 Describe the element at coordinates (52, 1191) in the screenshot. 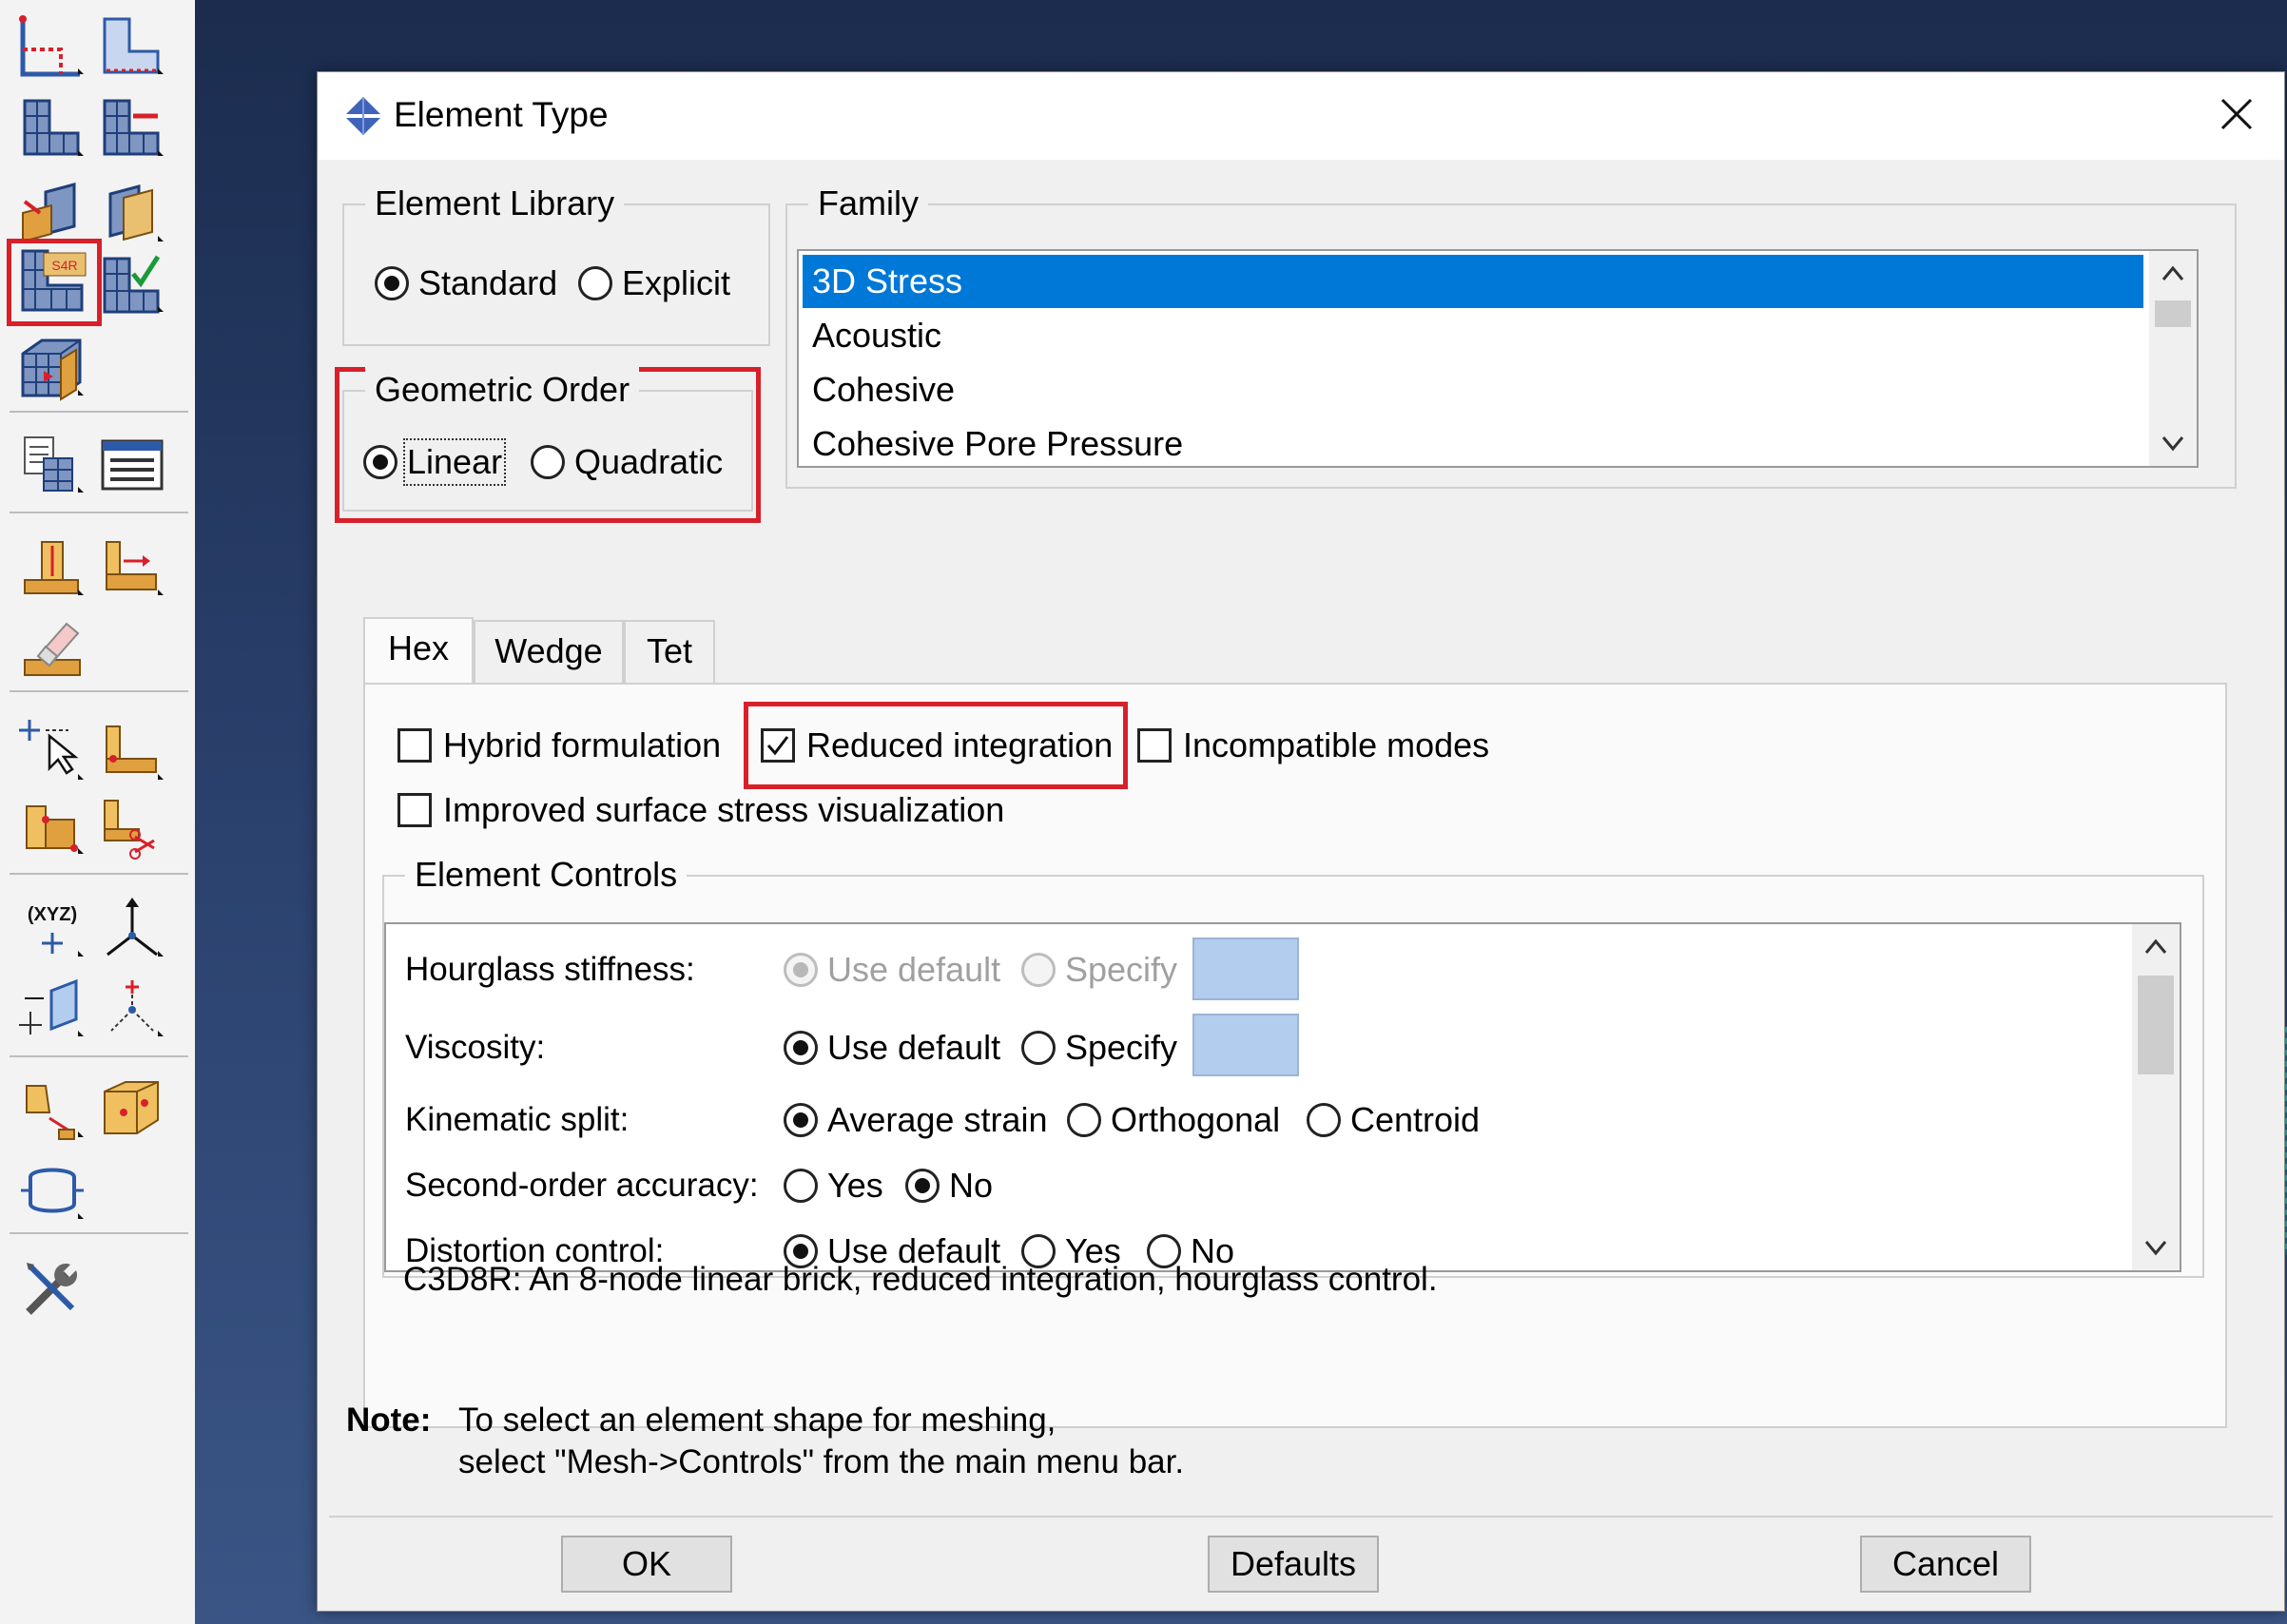

I see `create-surface-icon` at that location.